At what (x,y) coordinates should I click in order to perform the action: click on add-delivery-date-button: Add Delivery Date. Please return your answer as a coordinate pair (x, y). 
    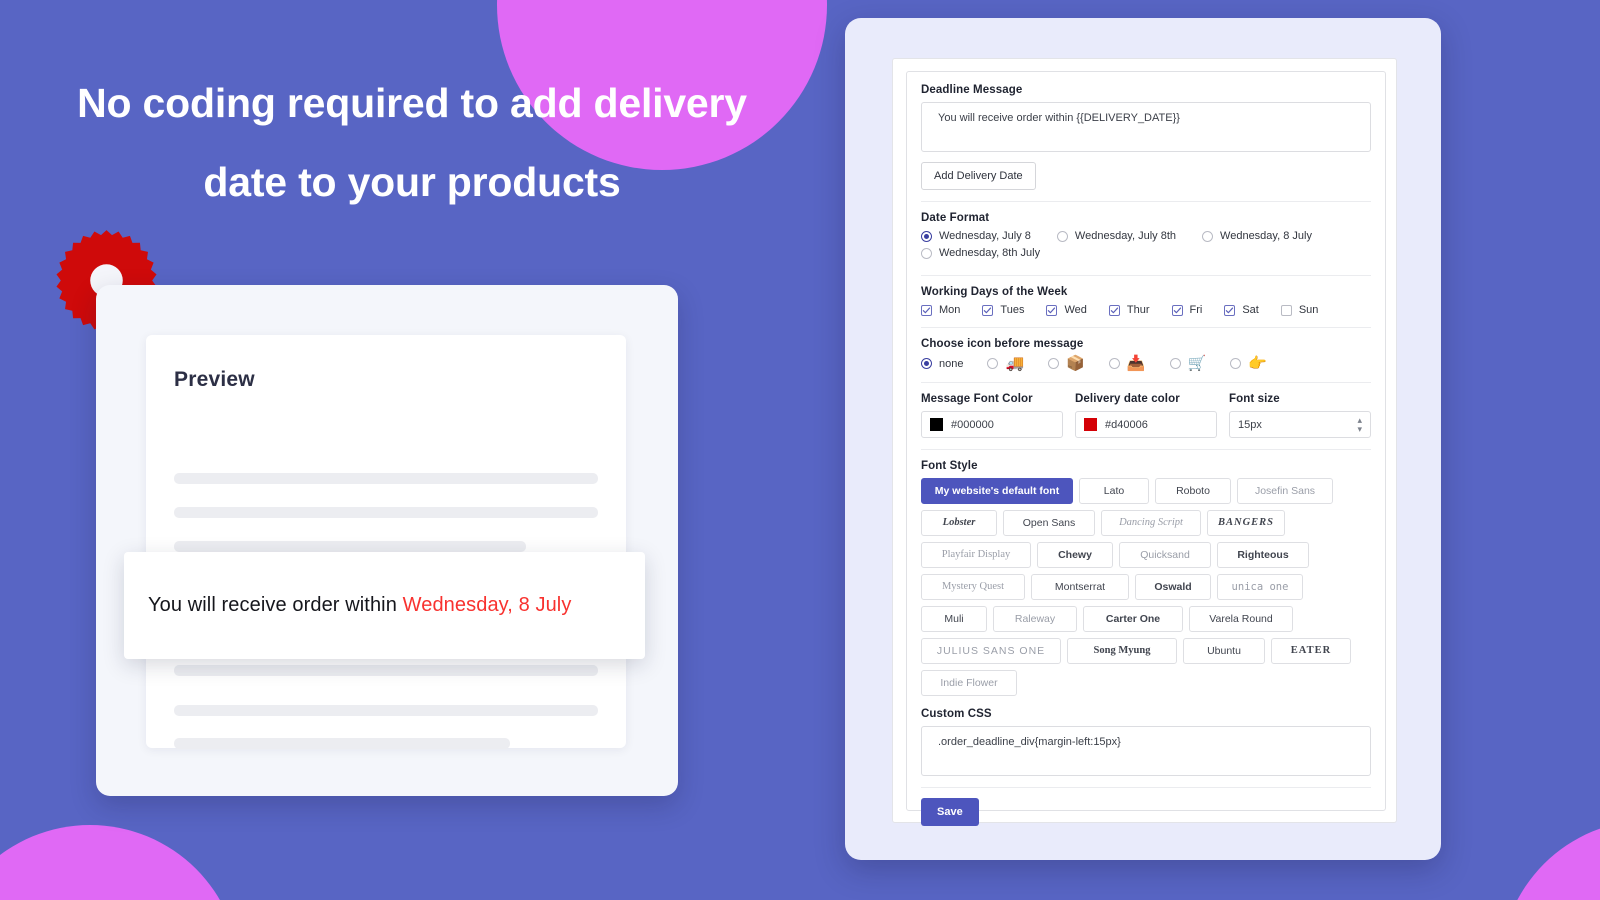
    Looking at the image, I should click on (978, 176).